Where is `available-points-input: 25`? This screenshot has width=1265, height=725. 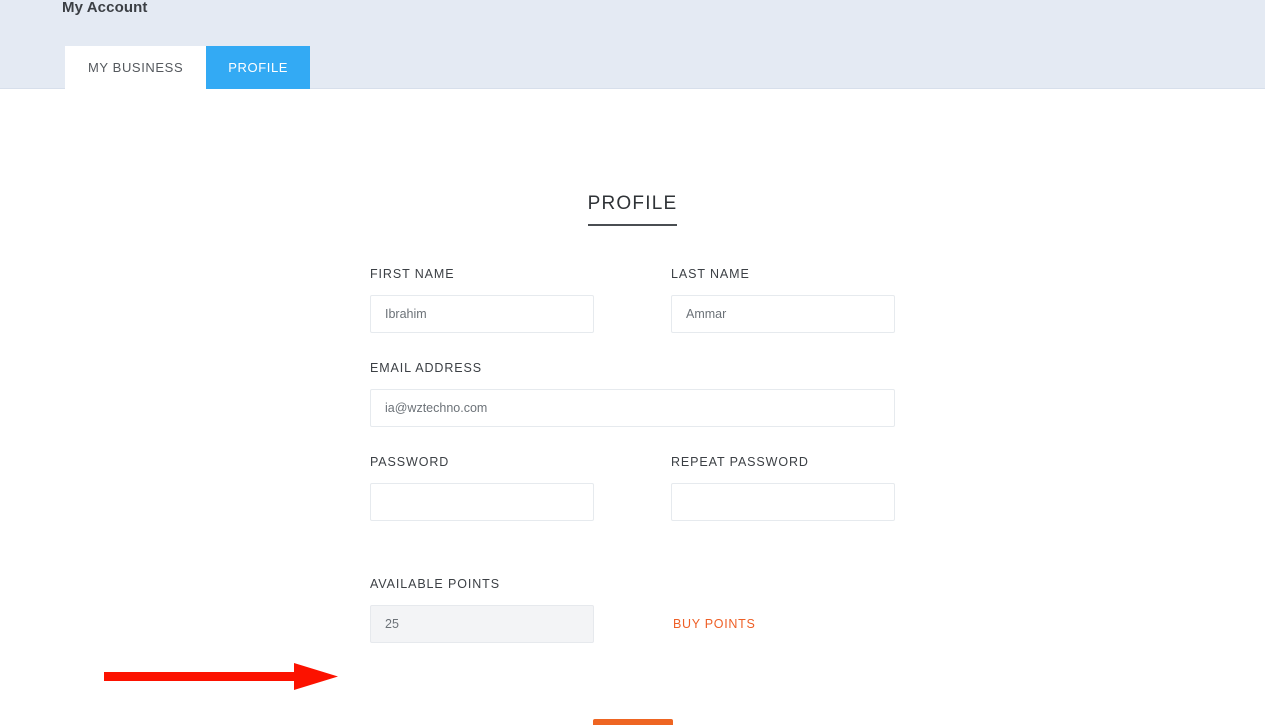 available-points-input: 25 is located at coordinates (482, 624).